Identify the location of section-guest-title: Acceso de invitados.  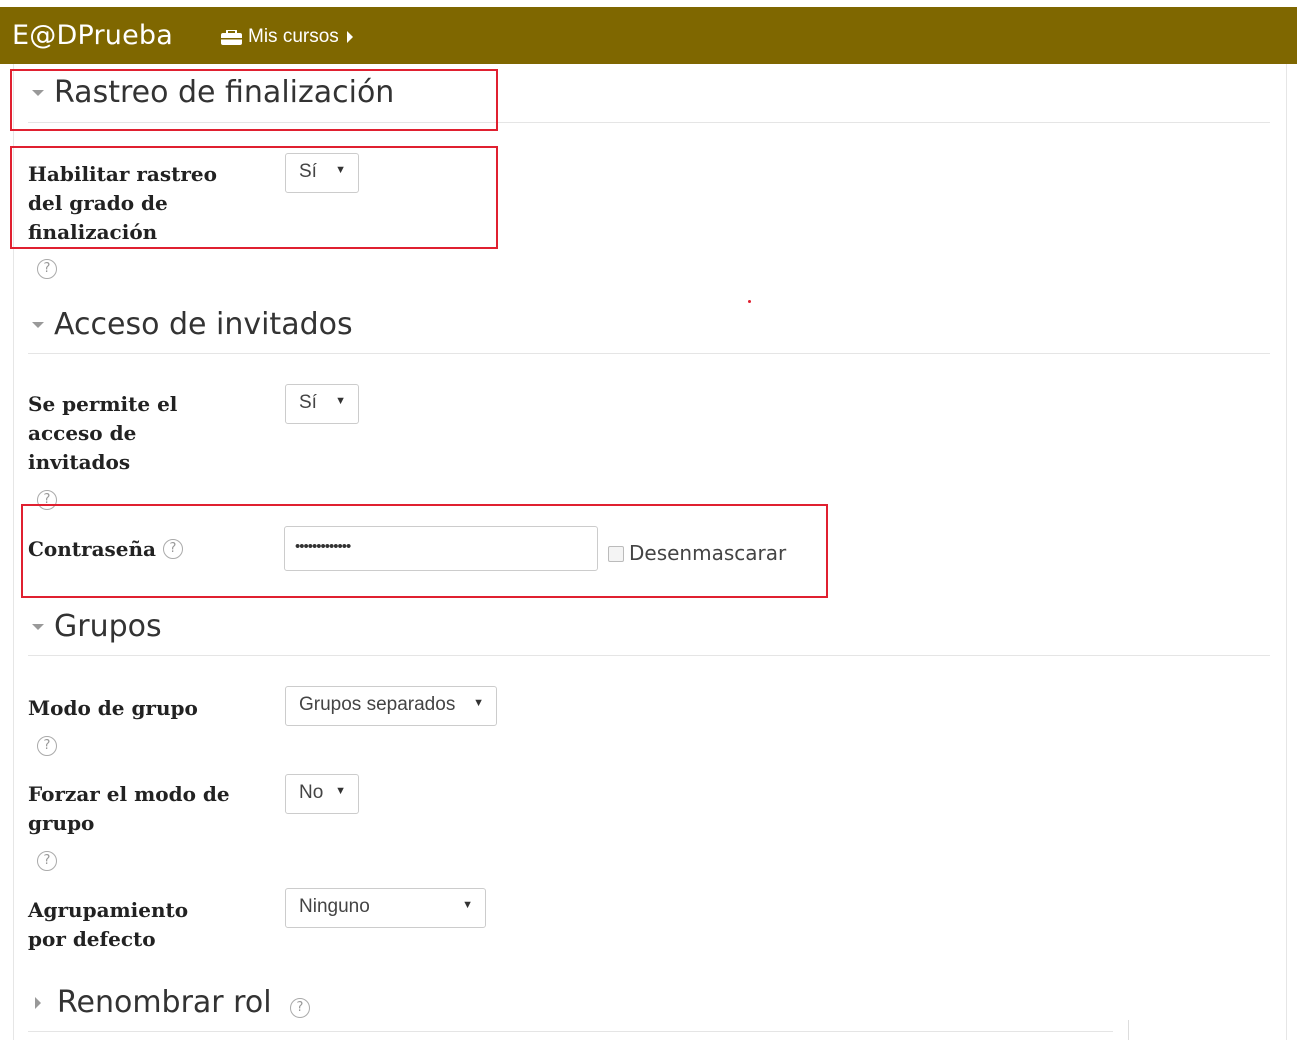
(203, 324).